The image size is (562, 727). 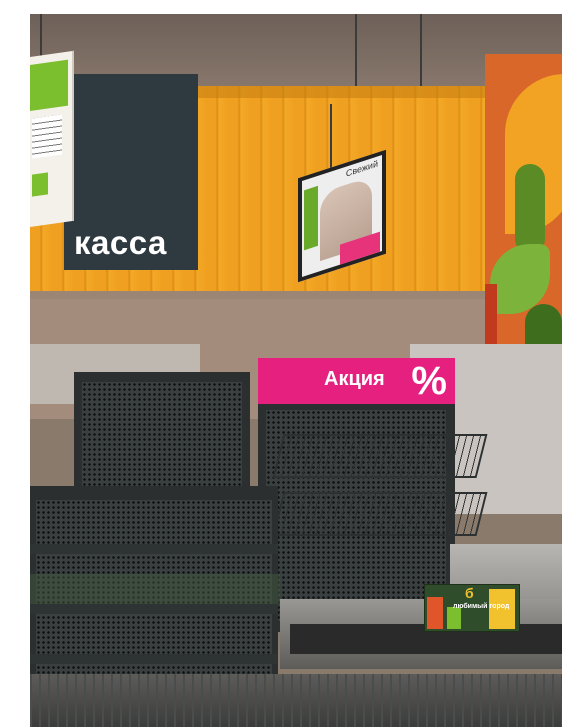 I want to click on hanging-info-sign, so click(x=52, y=139).